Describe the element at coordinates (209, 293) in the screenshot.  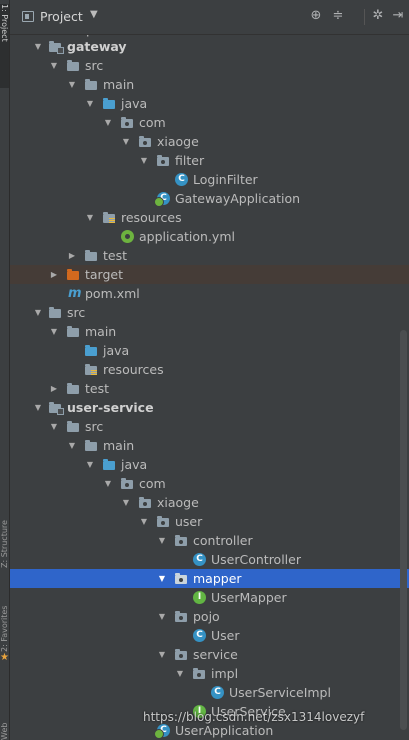
I see `tree-row: m pom.xml` at that location.